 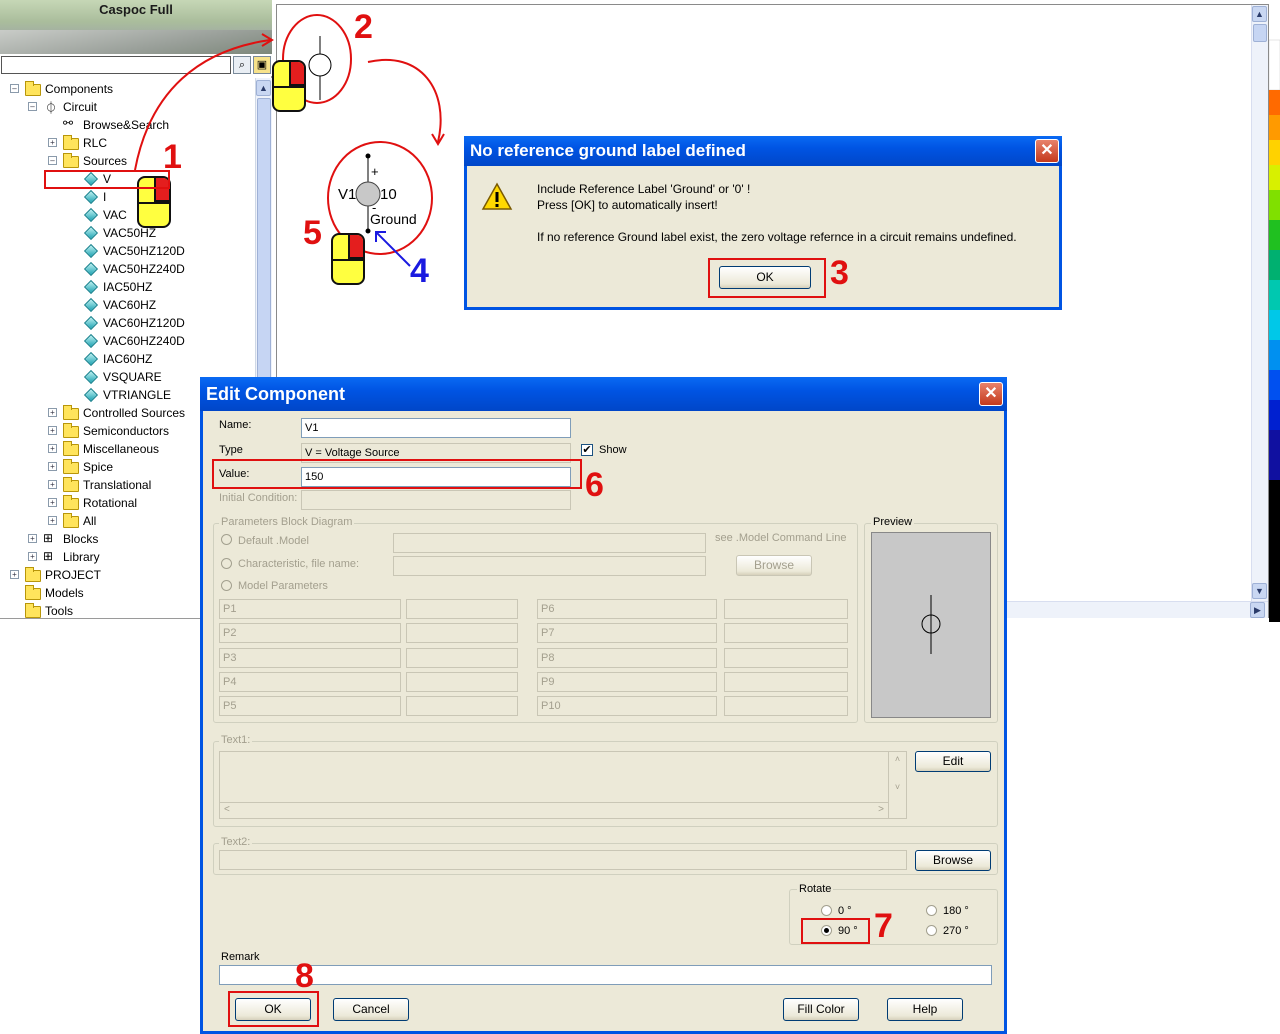 I want to click on warning-close-button: ✕, so click(x=1047, y=151).